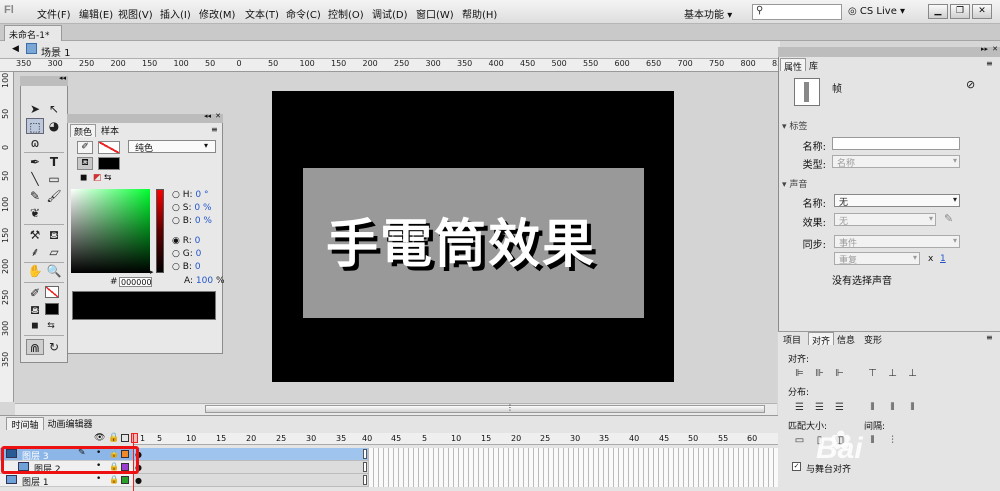  I want to click on tab-motion-editor: 动画编辑器, so click(70, 423).